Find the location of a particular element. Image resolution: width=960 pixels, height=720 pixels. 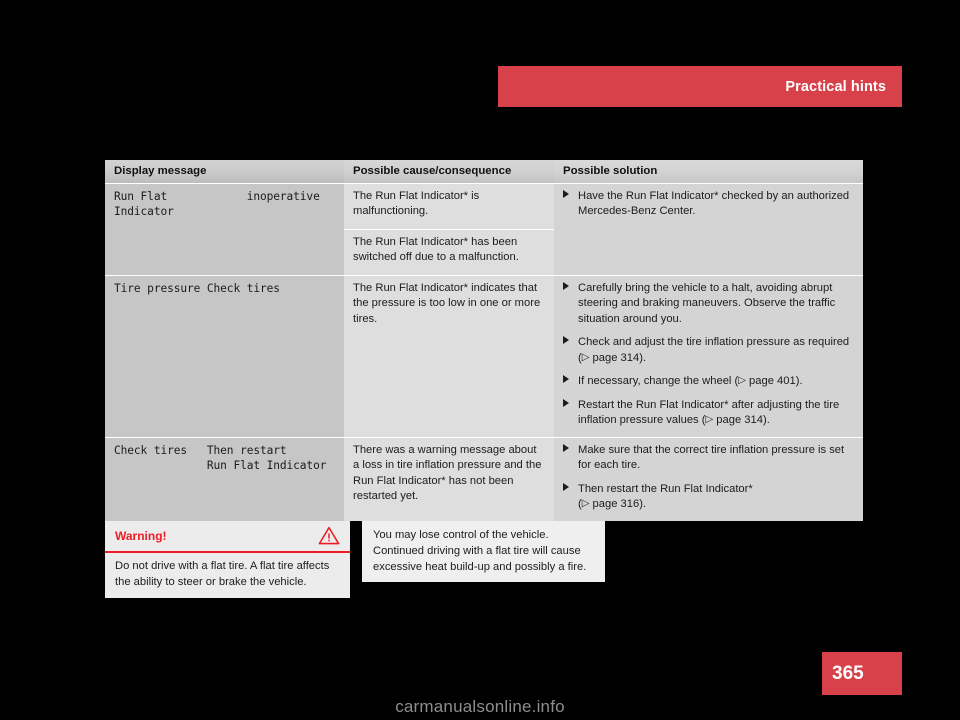

display-message-line: Indicator is located at coordinates (144, 212).